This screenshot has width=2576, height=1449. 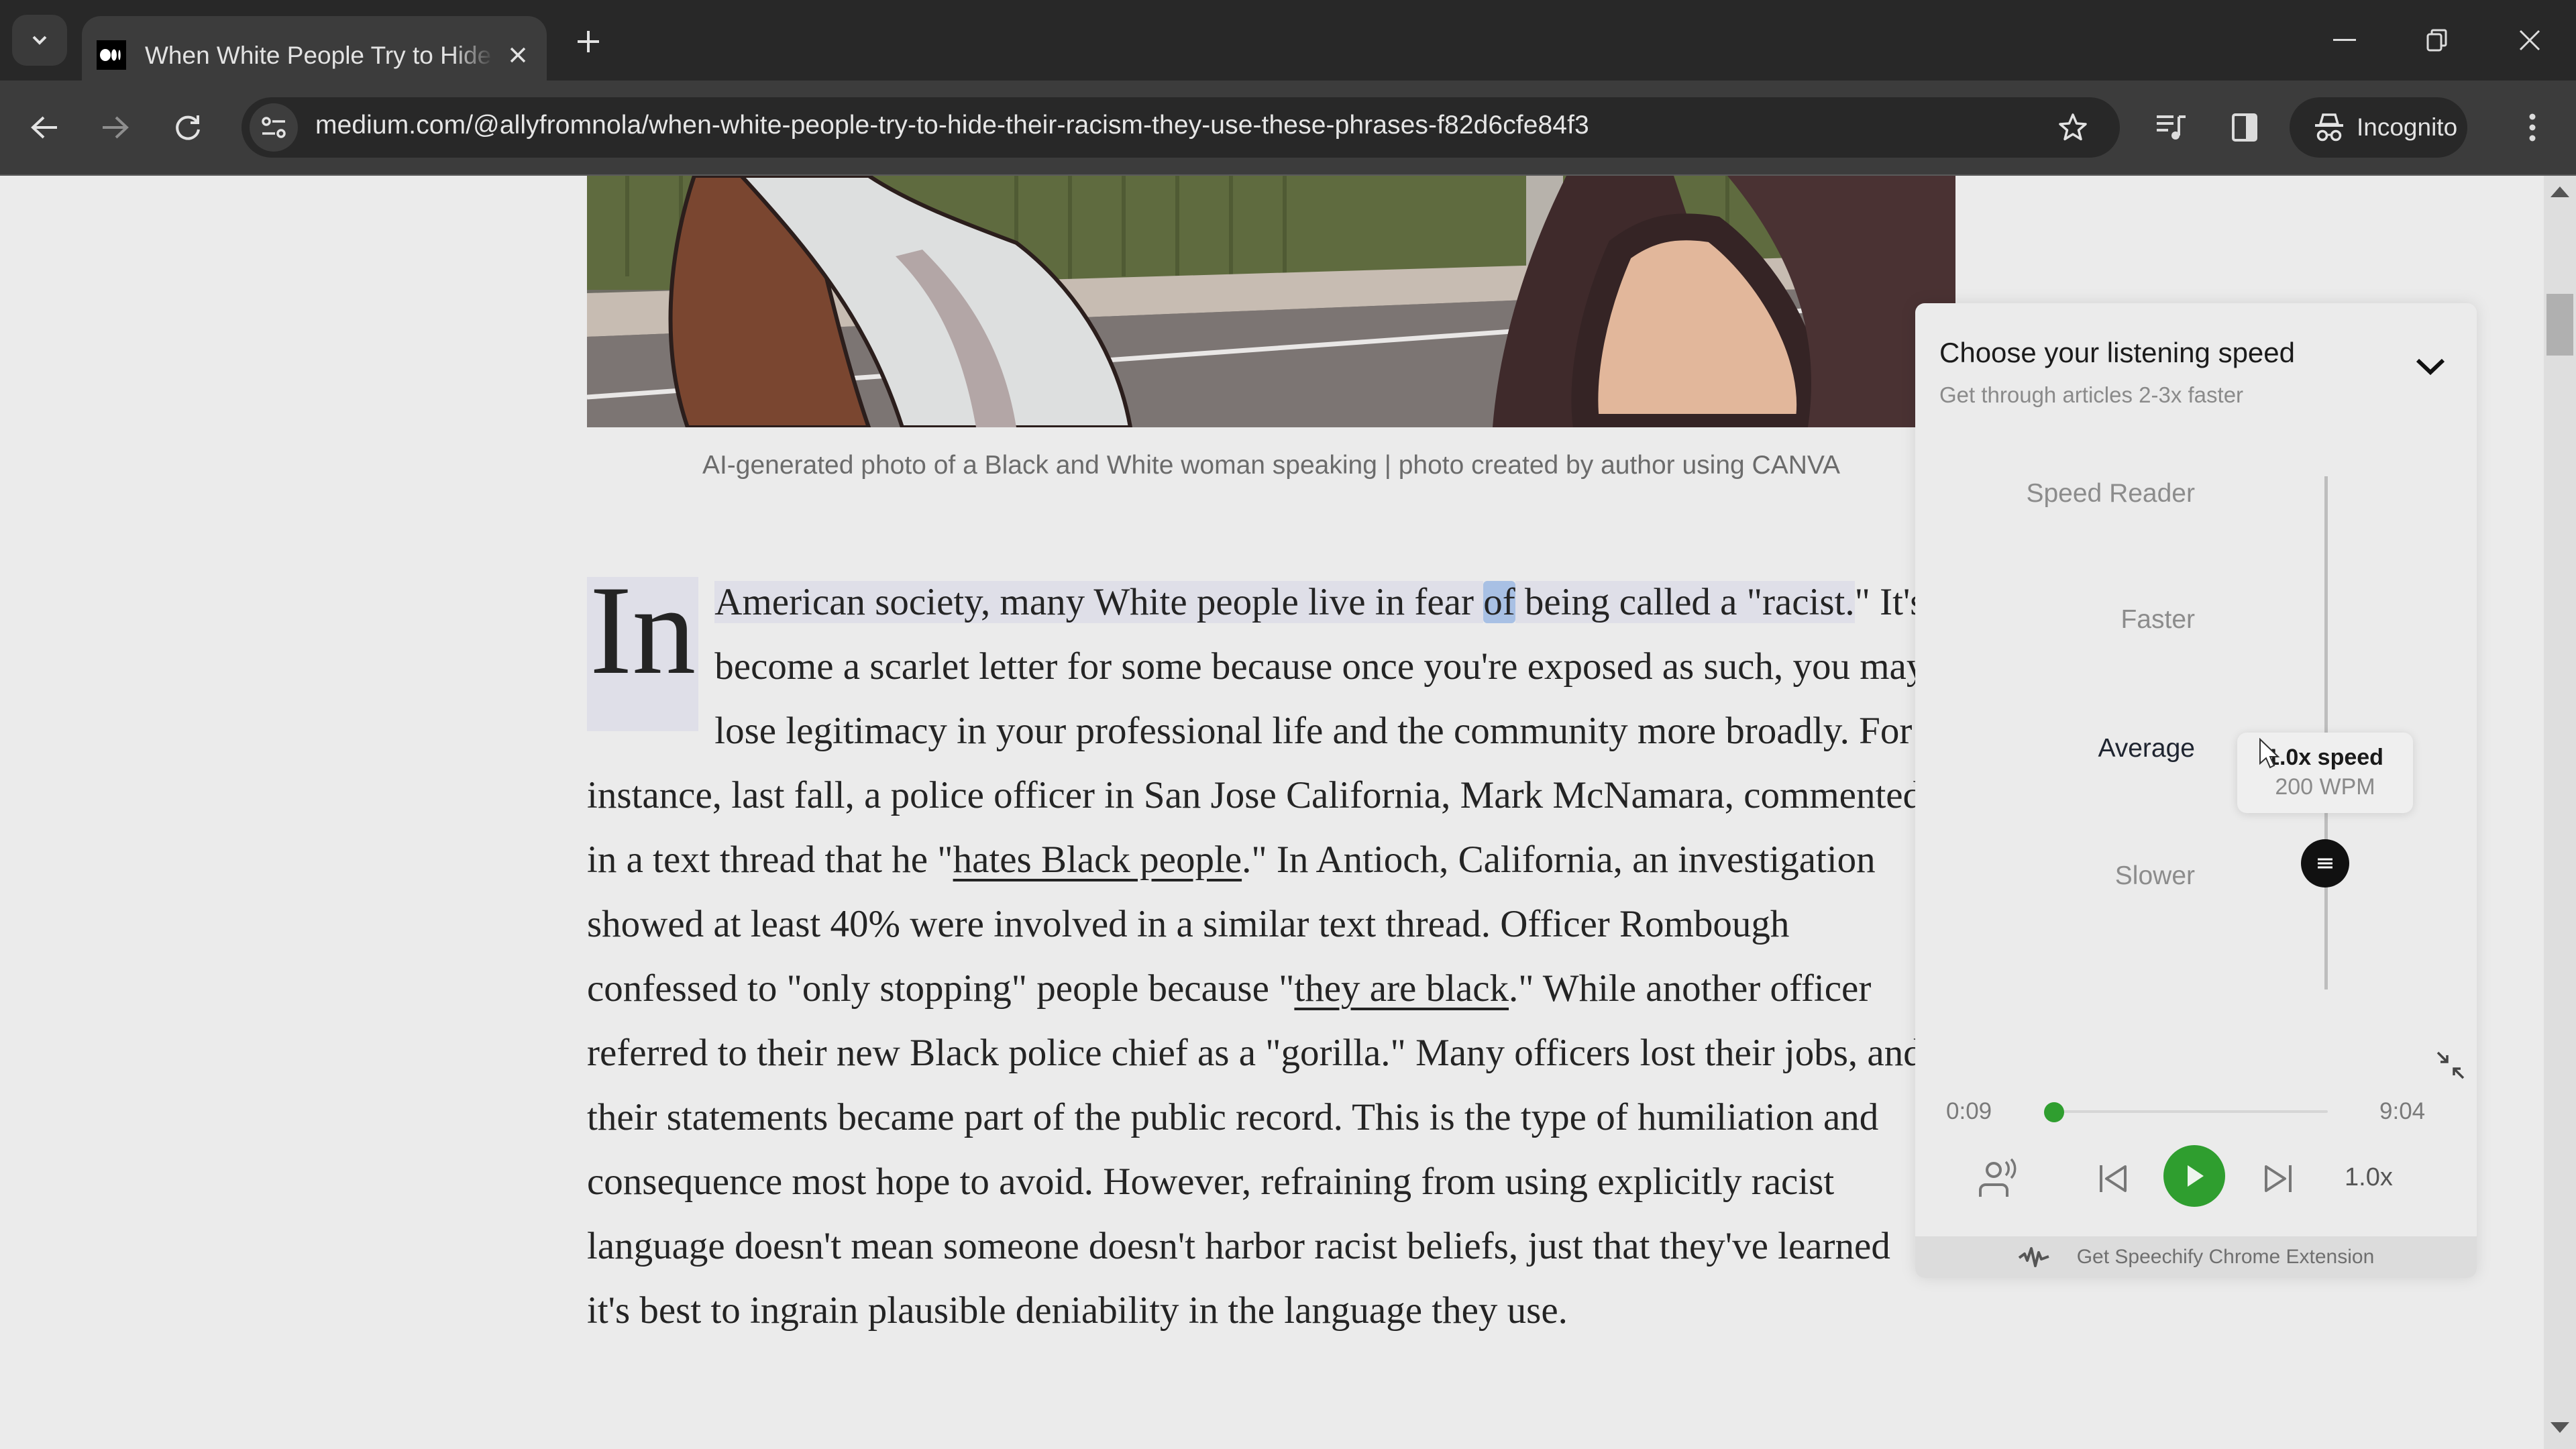 I want to click on tab-search-button, so click(x=39, y=40).